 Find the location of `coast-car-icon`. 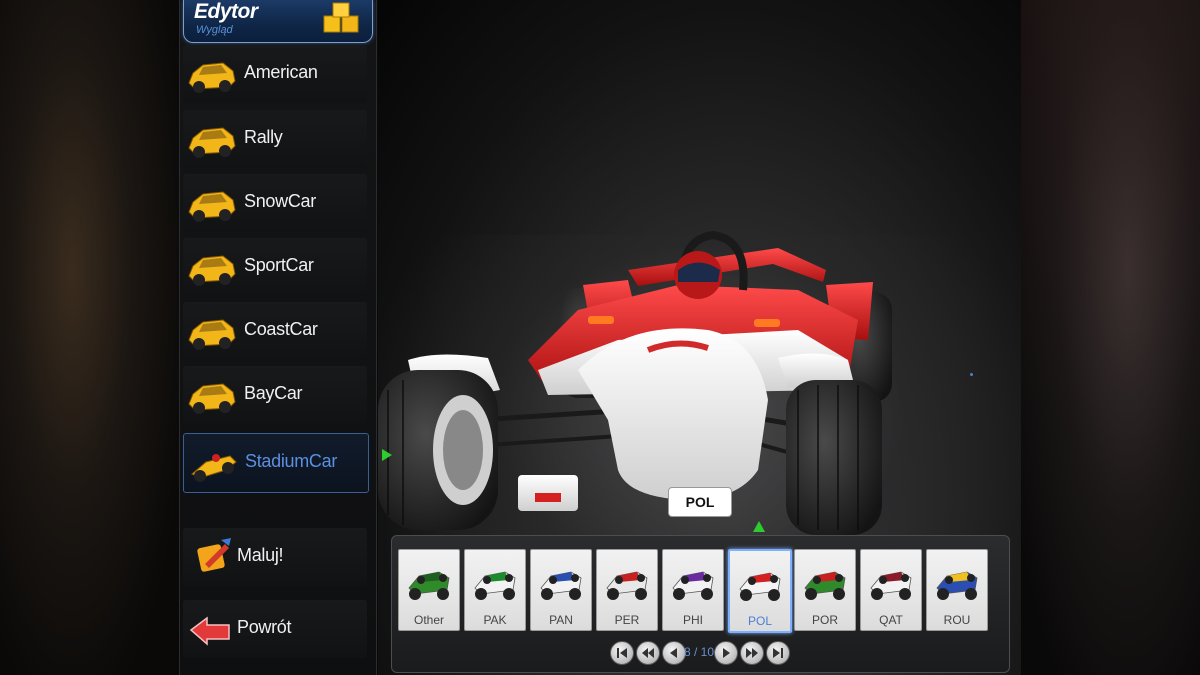

coast-car-icon is located at coordinates (212, 334).